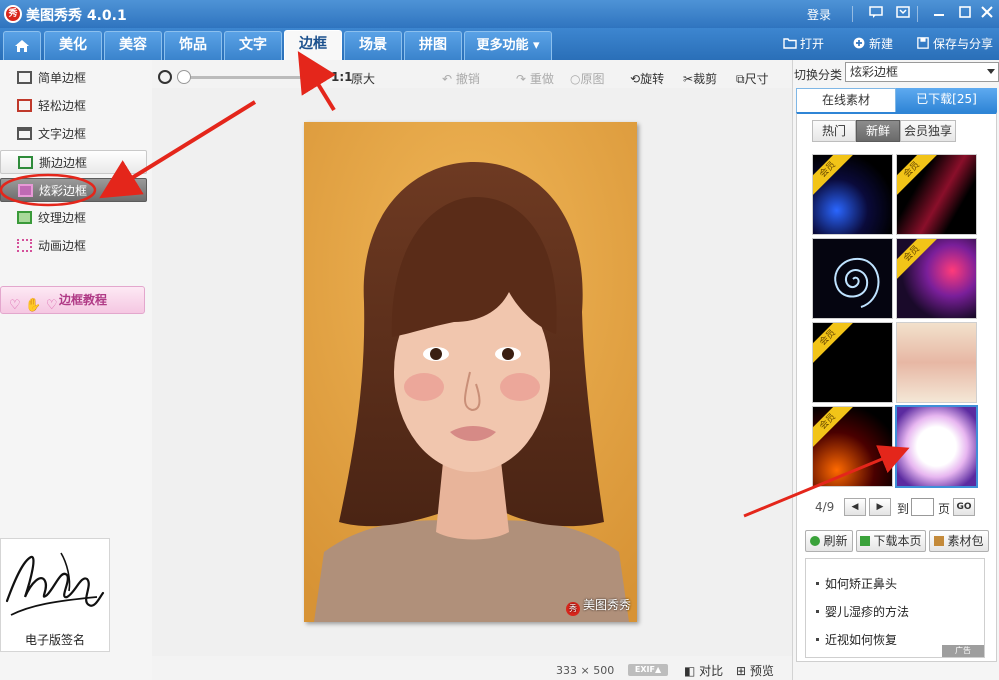  What do you see at coordinates (756, 79) in the screenshot?
I see `resize-label: 尺寸` at bounding box center [756, 79].